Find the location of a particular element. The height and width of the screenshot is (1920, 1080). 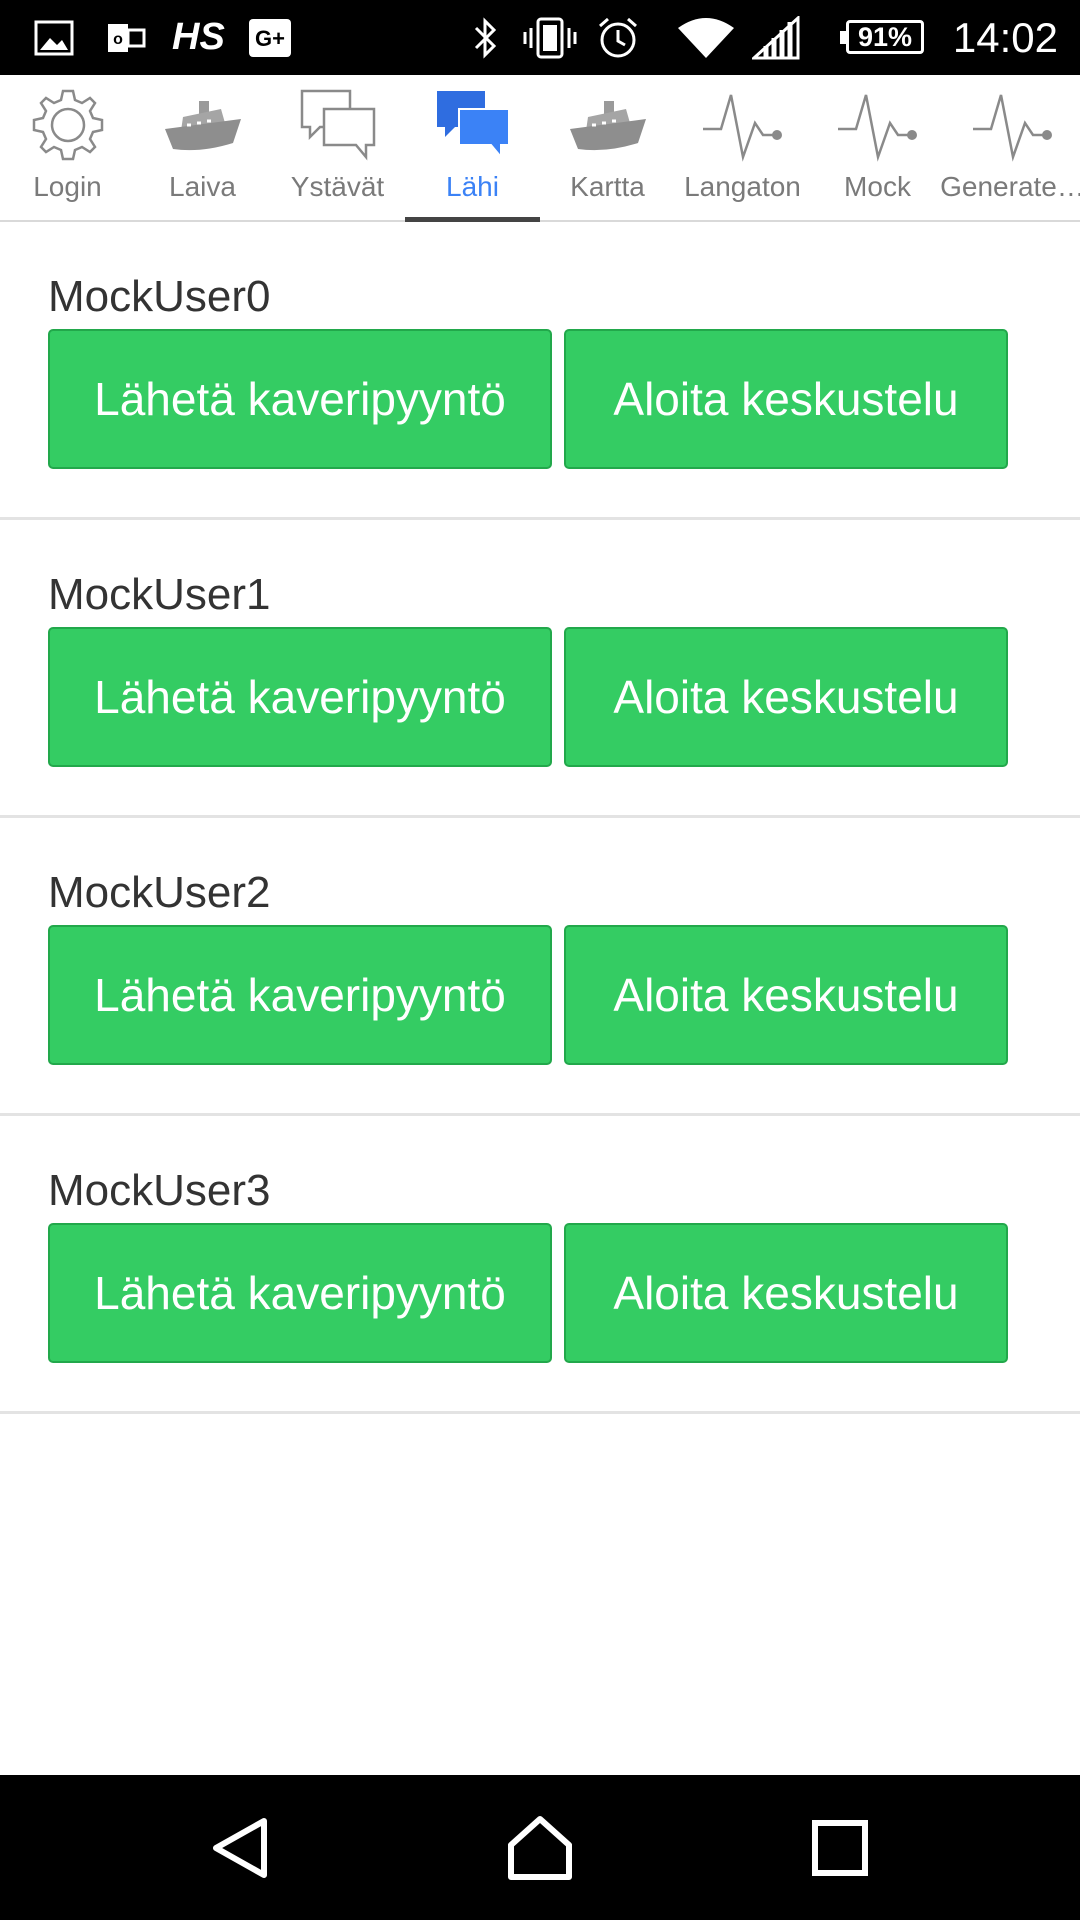

battery-icon: 91% is located at coordinates (882, 37).